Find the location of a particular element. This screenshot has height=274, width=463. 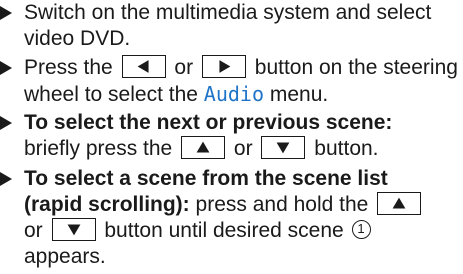

step-text: button on the steering is located at coordinates (356, 67).